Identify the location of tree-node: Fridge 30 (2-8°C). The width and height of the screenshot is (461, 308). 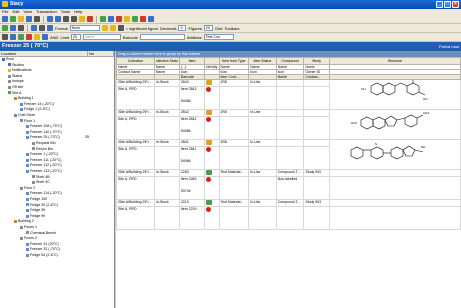
(42, 205).